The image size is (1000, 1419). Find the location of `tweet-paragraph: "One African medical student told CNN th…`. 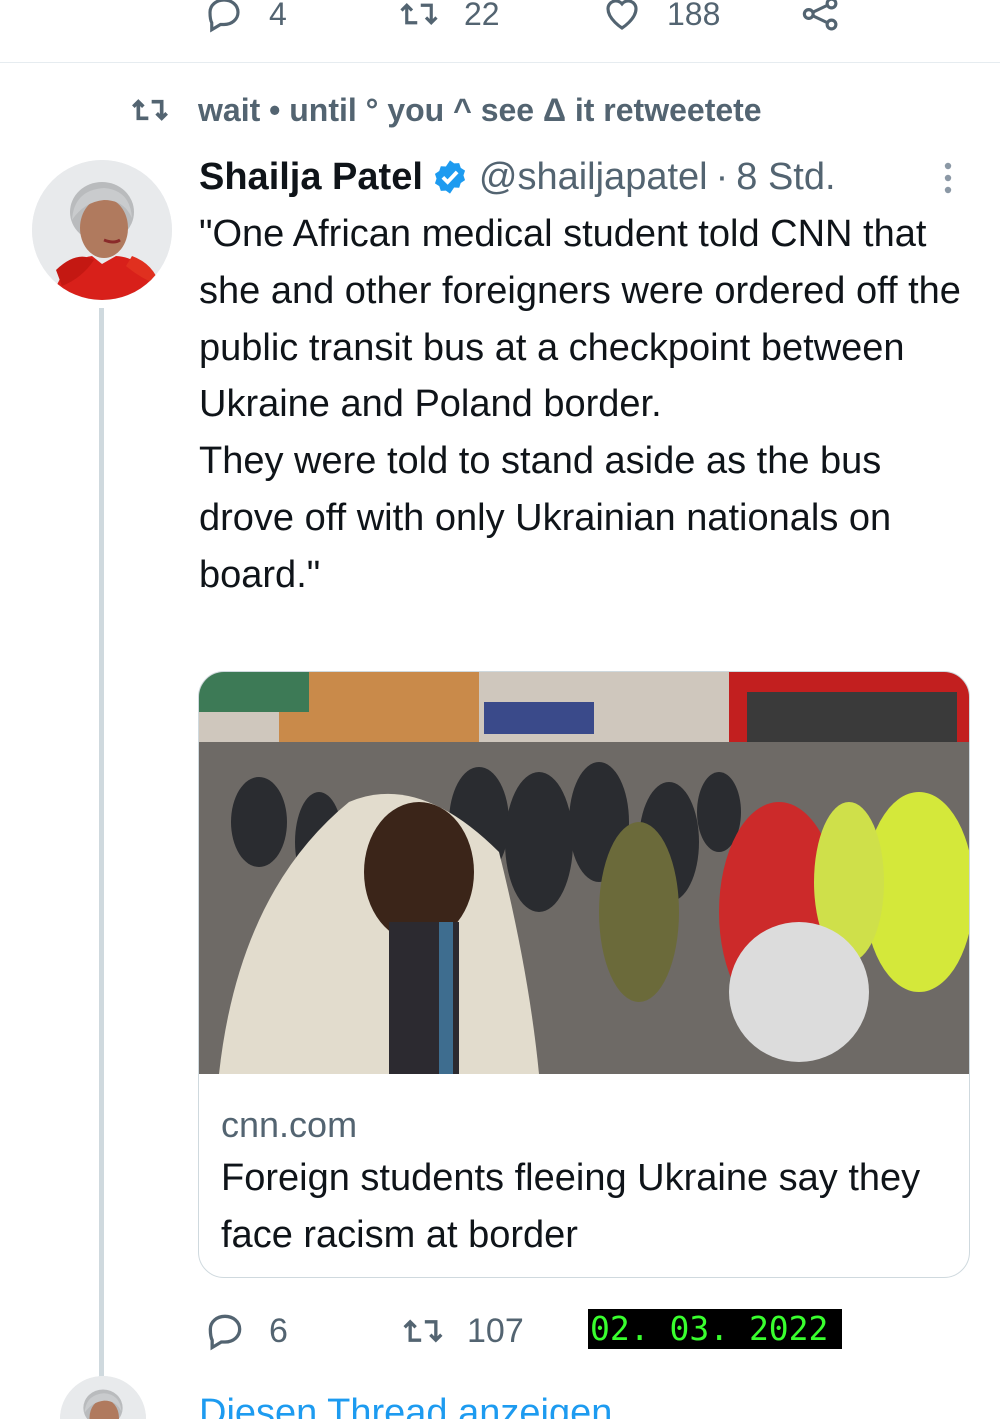

tweet-paragraph: "One African medical student told CNN th… is located at coordinates (580, 319).